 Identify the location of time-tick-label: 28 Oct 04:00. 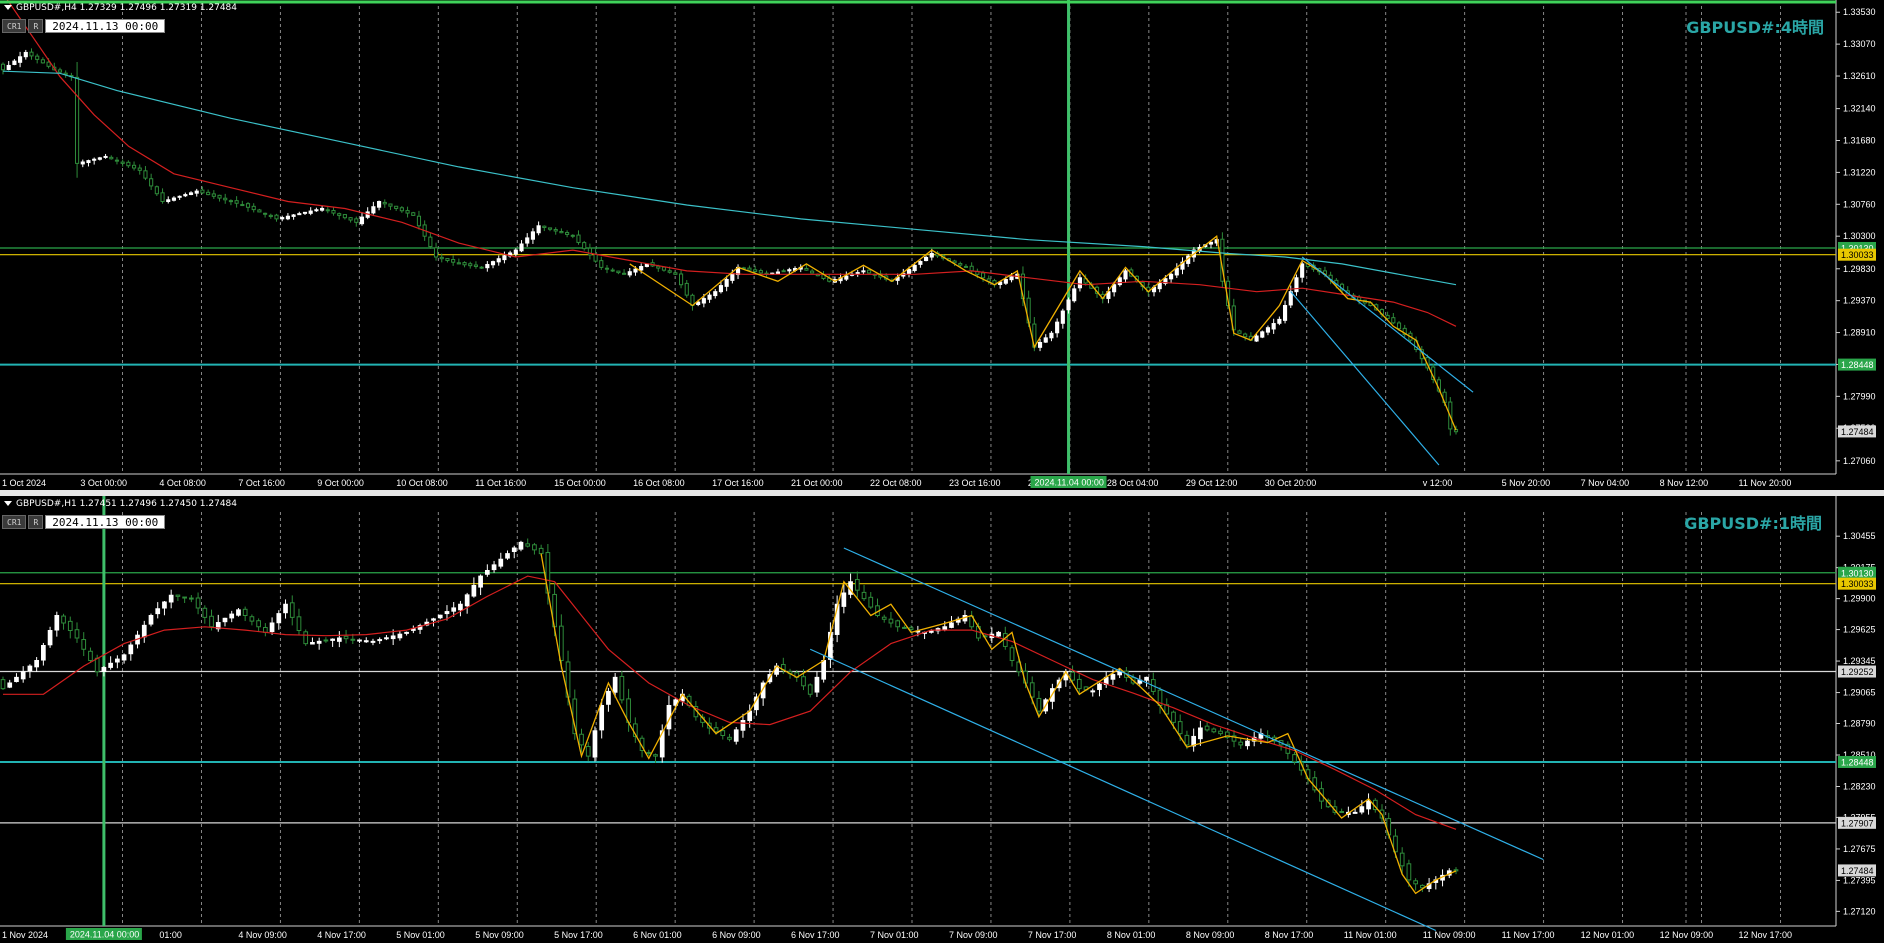
(1133, 483).